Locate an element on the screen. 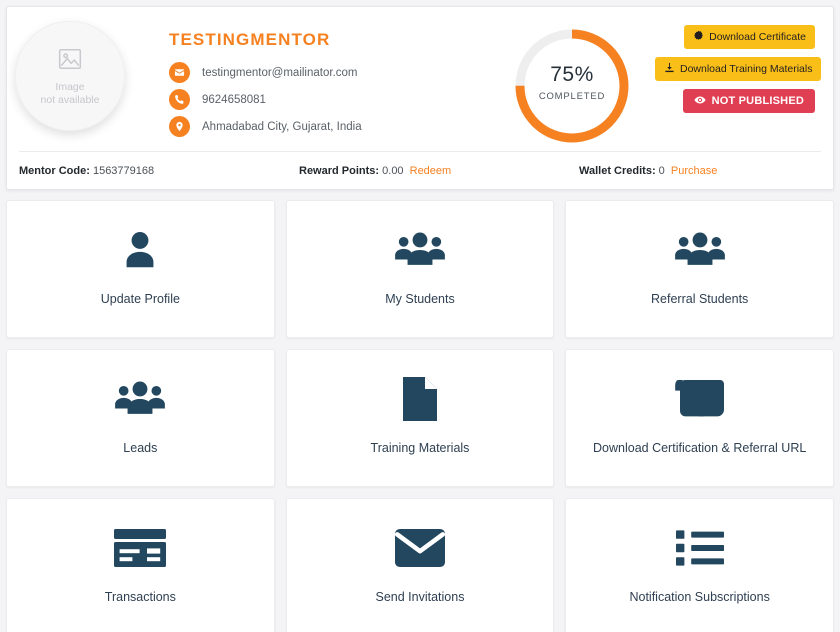 This screenshot has height=632, width=840. phone-icon is located at coordinates (179, 99).